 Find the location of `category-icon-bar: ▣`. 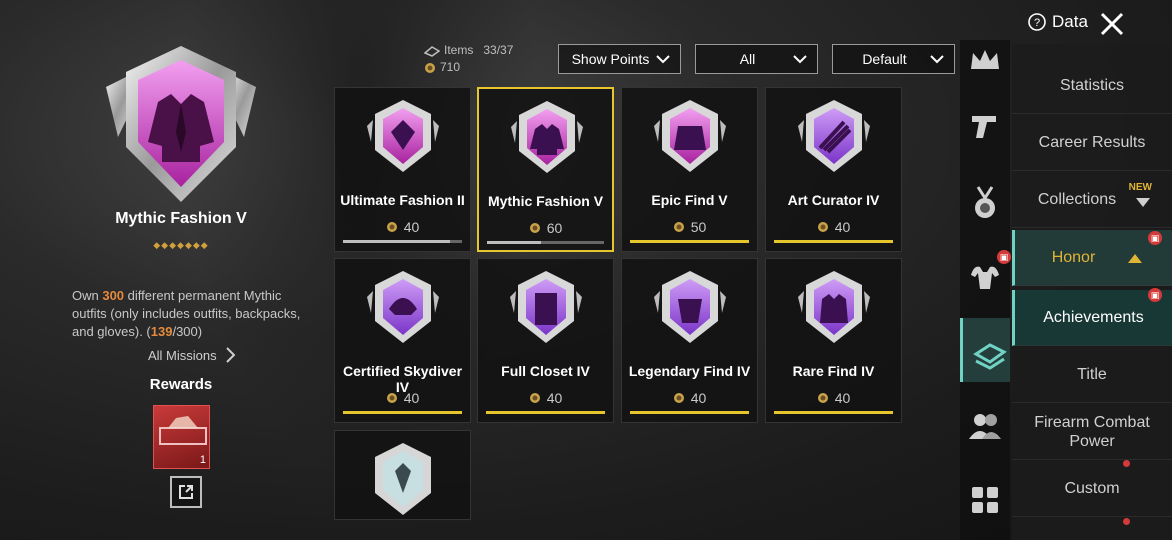

category-icon-bar: ▣ is located at coordinates (985, 290).